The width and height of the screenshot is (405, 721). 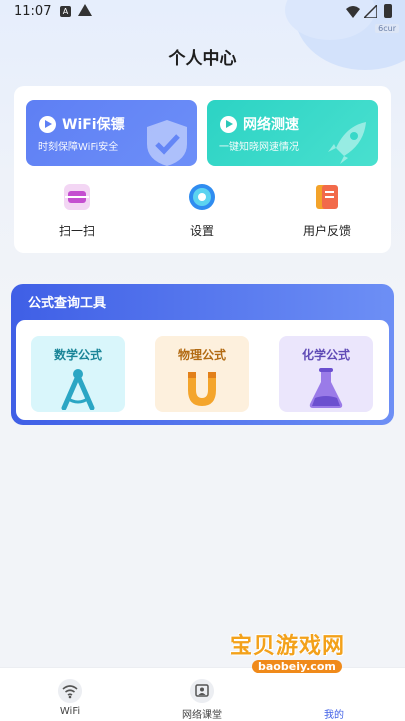 I want to click on scan-button: 扫一扫, so click(x=77, y=212).